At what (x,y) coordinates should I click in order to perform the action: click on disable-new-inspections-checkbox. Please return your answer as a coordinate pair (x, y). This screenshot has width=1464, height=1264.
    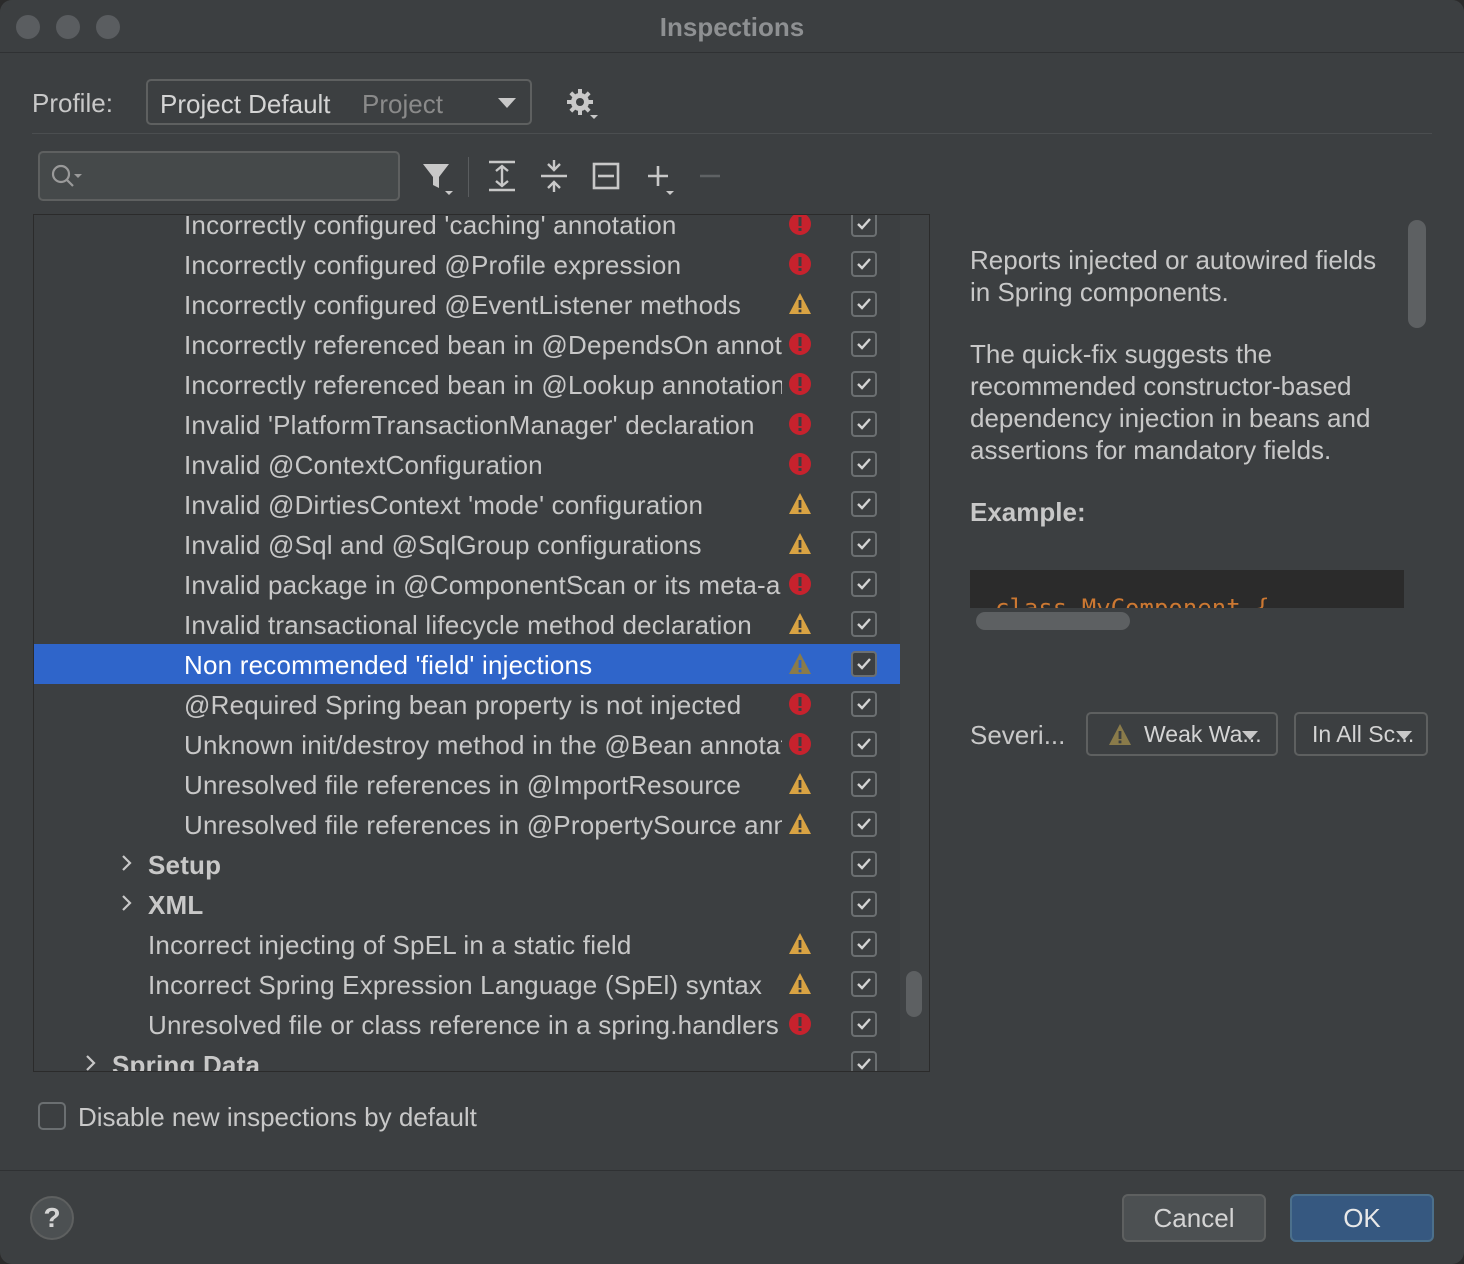
    Looking at the image, I should click on (52, 1116).